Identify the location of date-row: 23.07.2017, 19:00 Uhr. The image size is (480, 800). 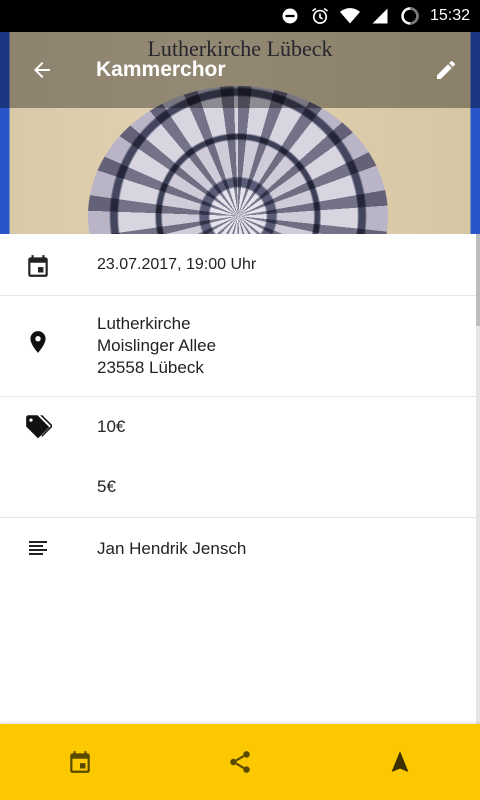
(238, 265).